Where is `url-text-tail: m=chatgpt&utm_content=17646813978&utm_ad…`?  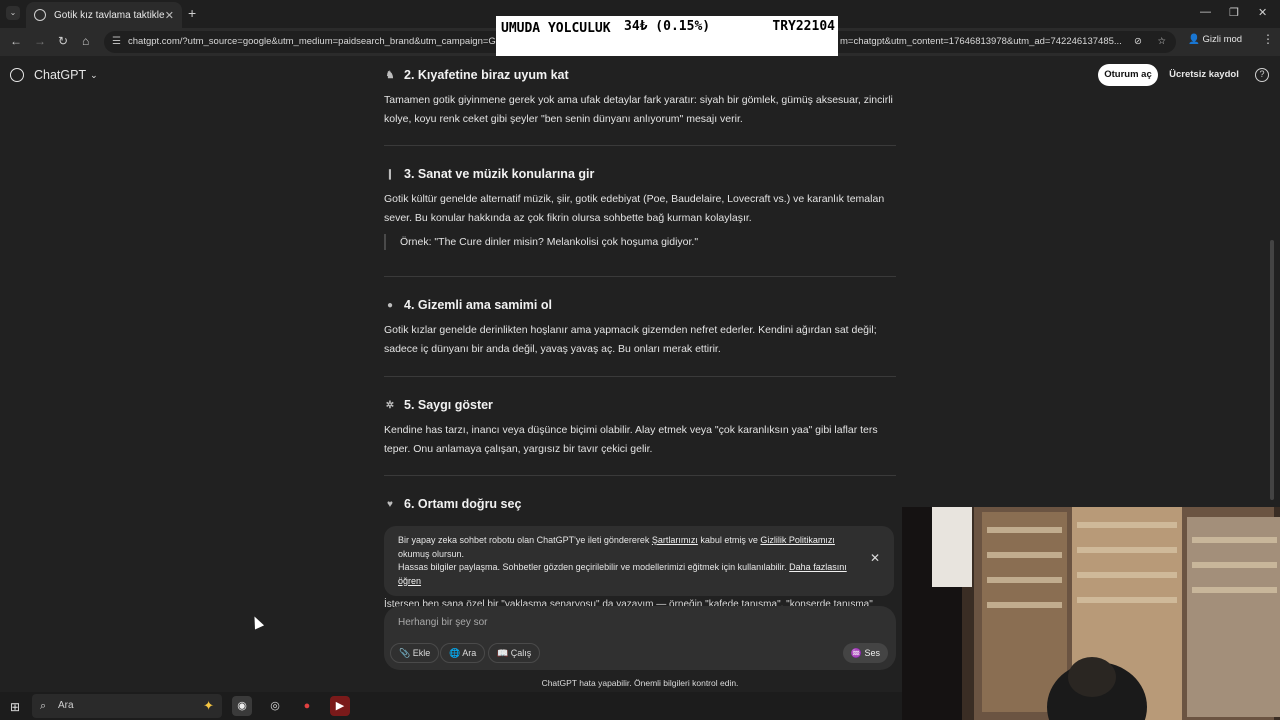
url-text-tail: m=chatgpt&utm_content=17646813978&utm_ad… is located at coordinates (981, 41).